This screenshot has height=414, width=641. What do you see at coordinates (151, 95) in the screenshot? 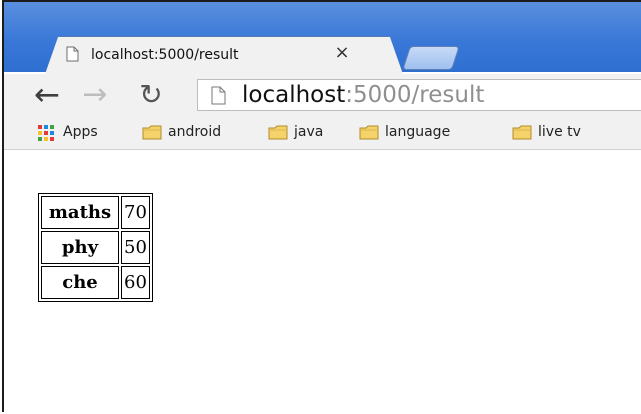
I see `reload-icon: ↻` at bounding box center [151, 95].